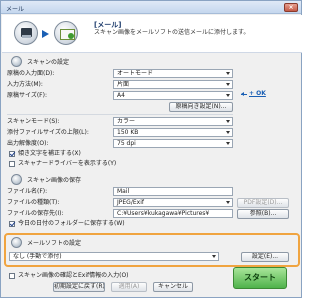 The width and height of the screenshot is (320, 298). I want to click on confirm-checkbox, so click(12, 276).